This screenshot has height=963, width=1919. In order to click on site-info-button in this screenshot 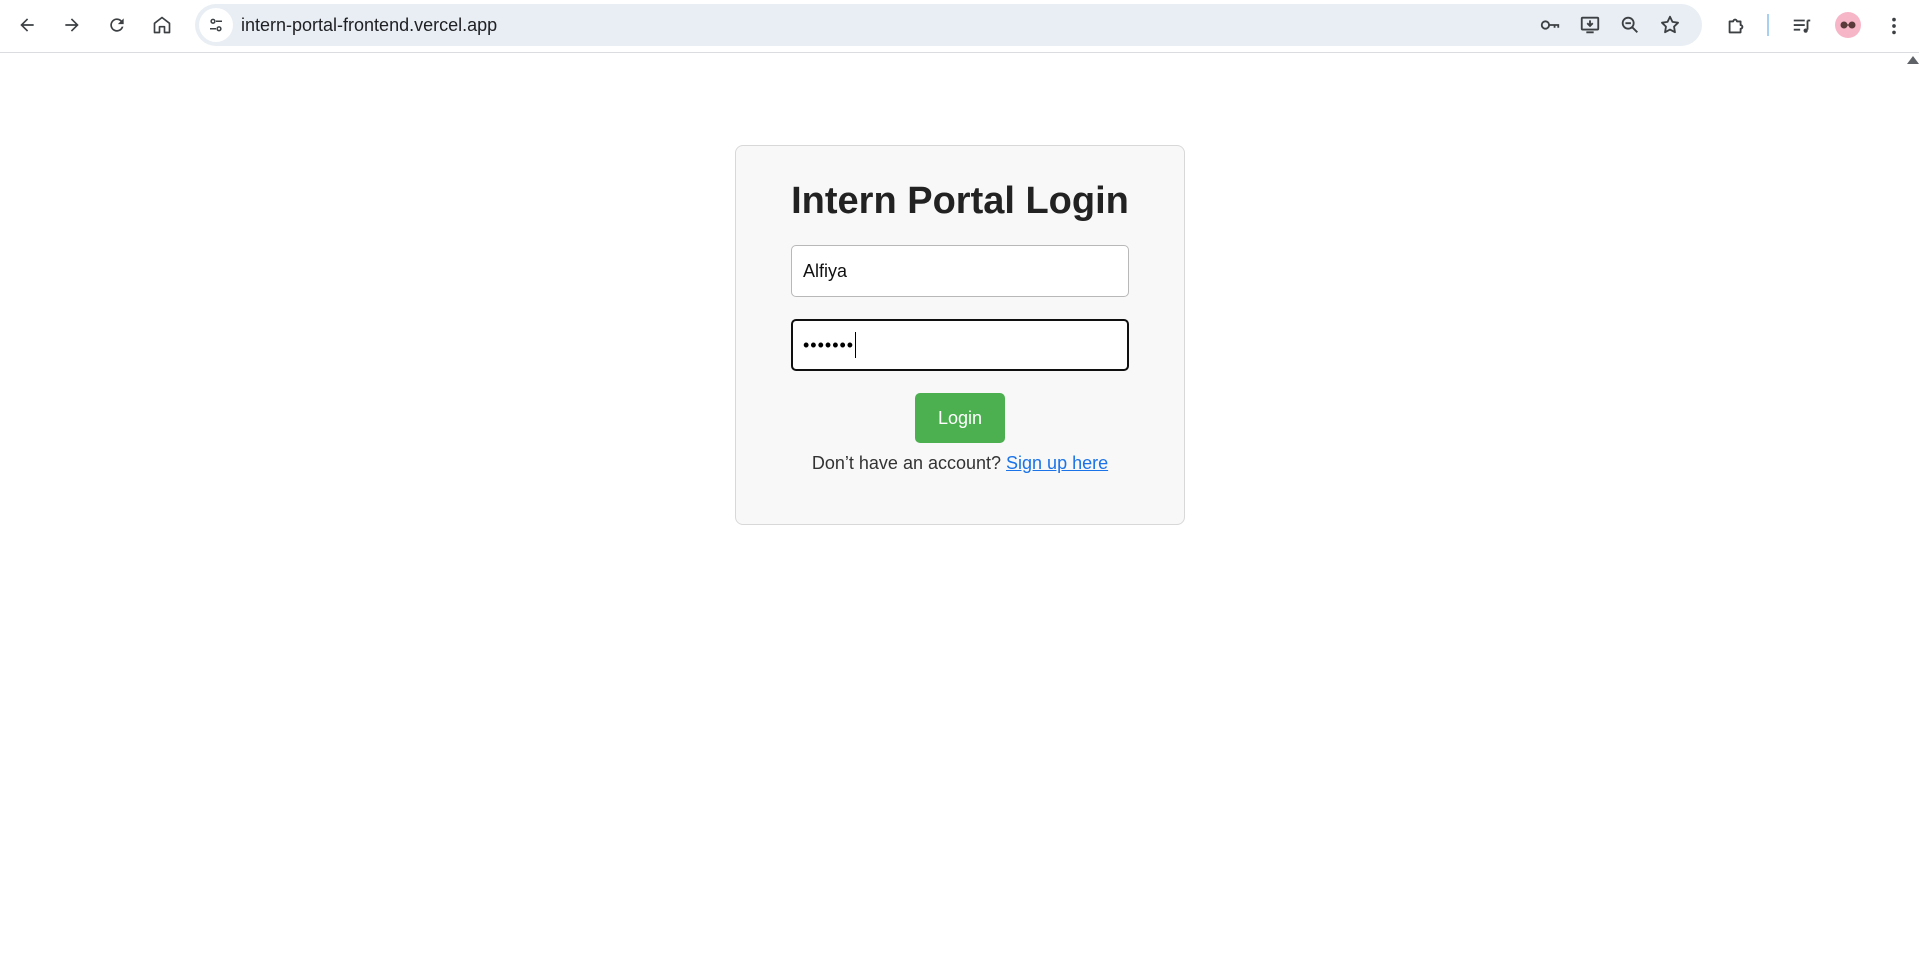, I will do `click(216, 25)`.